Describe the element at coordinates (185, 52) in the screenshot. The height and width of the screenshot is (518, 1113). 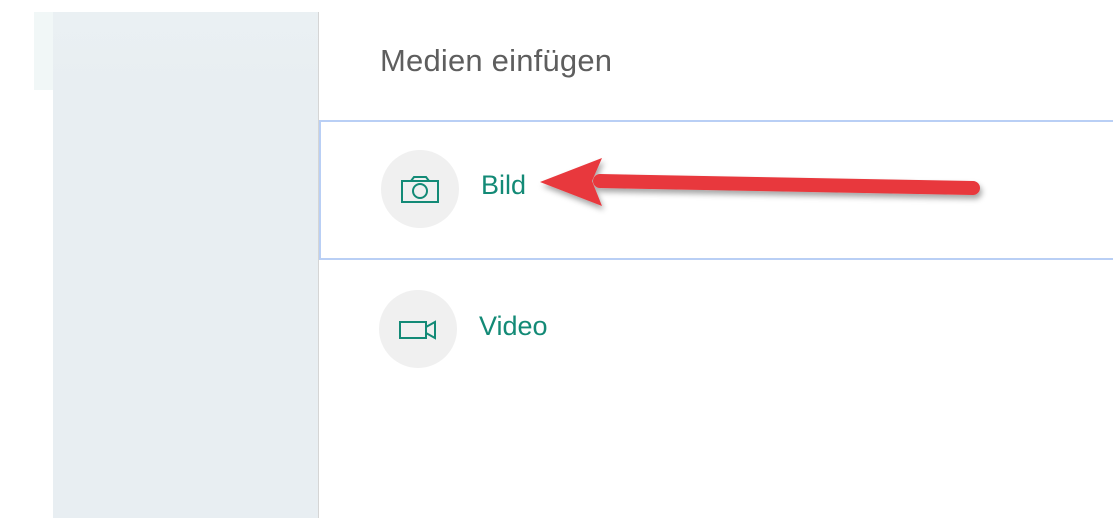
I see `sidebar-header` at that location.